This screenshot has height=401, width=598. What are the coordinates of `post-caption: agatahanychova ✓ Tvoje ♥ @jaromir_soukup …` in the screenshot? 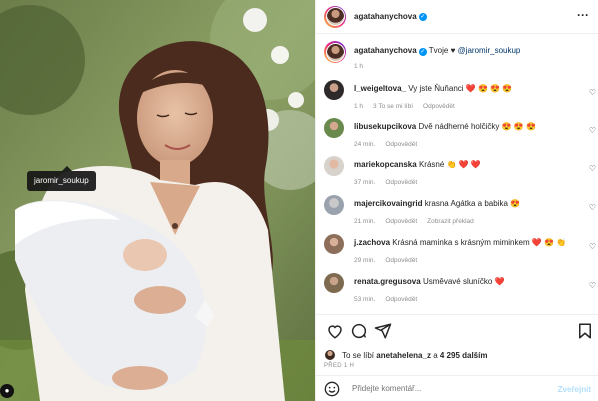 It's located at (459, 55).